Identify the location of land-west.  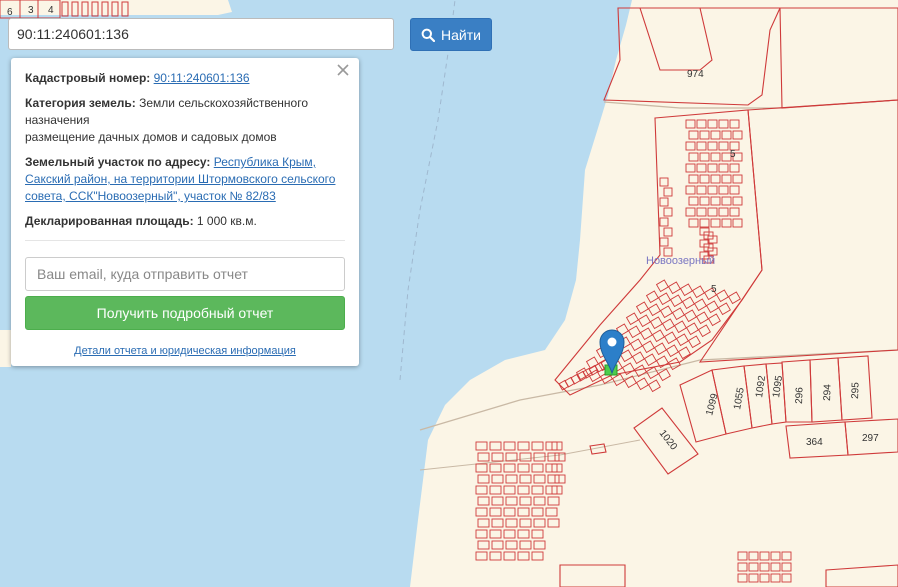
(5, 348).